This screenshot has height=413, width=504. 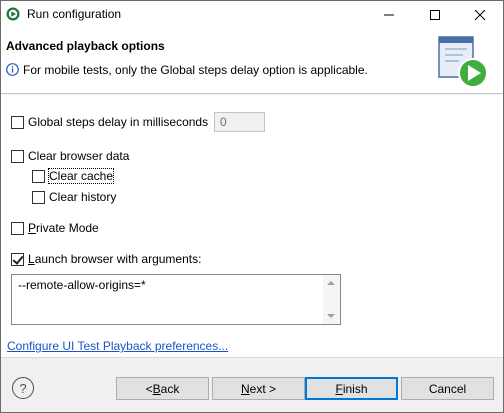 I want to click on button-bar: ? < Back Next > Finish Cancel, so click(x=252, y=384).